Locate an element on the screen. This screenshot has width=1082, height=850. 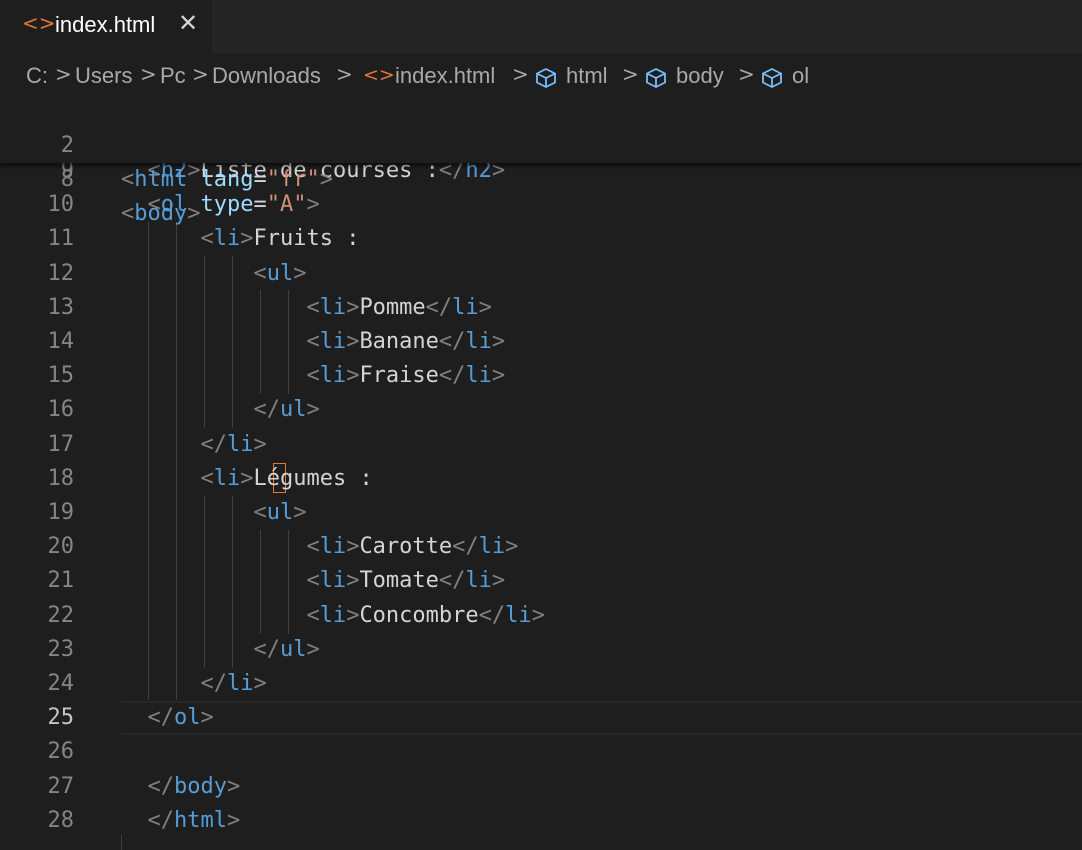
code-line: 18 <li>Légumes : is located at coordinates (541, 479).